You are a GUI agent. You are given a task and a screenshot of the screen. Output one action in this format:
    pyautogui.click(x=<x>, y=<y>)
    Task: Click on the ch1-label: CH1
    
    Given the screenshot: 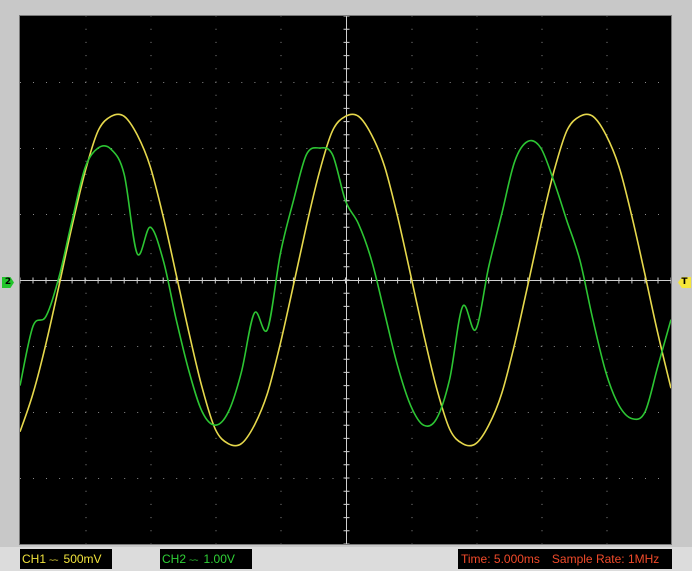 What is the action you would take?
    pyautogui.click(x=34, y=559)
    